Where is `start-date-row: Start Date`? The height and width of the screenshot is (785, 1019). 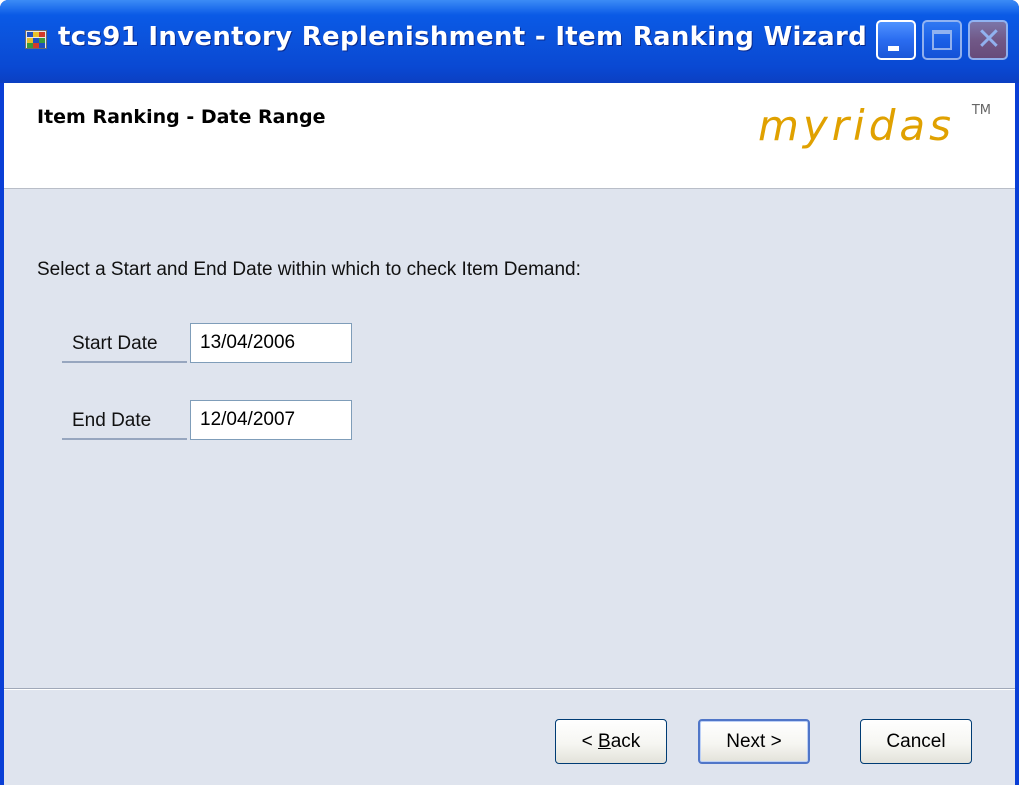 start-date-row: Start Date is located at coordinates (207, 343).